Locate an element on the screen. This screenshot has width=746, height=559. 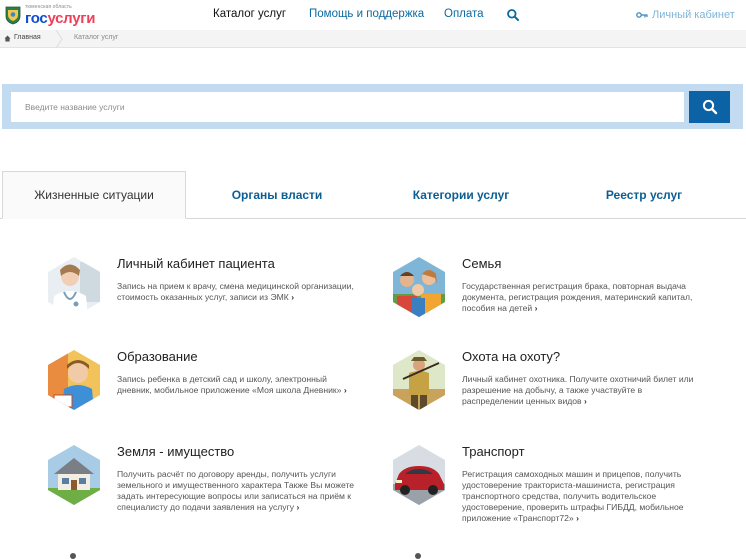
nav-help: Помощь и поддержка is located at coordinates (366, 14).